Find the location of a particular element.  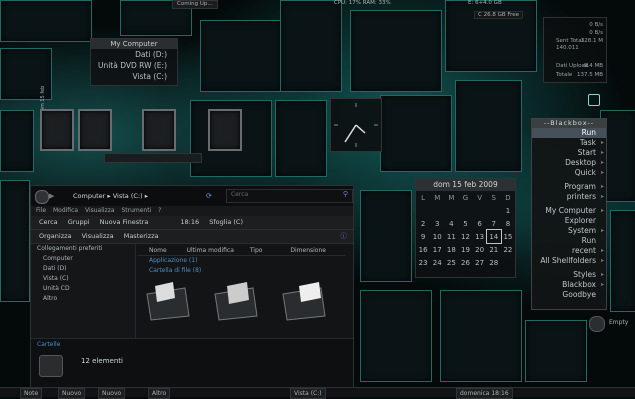

breadcrumb-computer: Computer is located at coordinates (89, 196).